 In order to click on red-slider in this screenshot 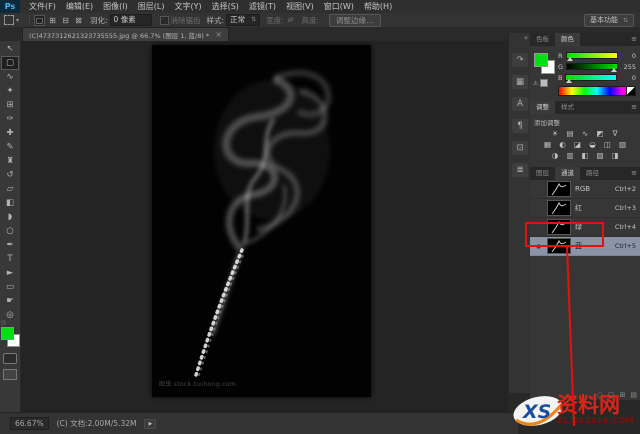, I will do `click(591, 56)`.